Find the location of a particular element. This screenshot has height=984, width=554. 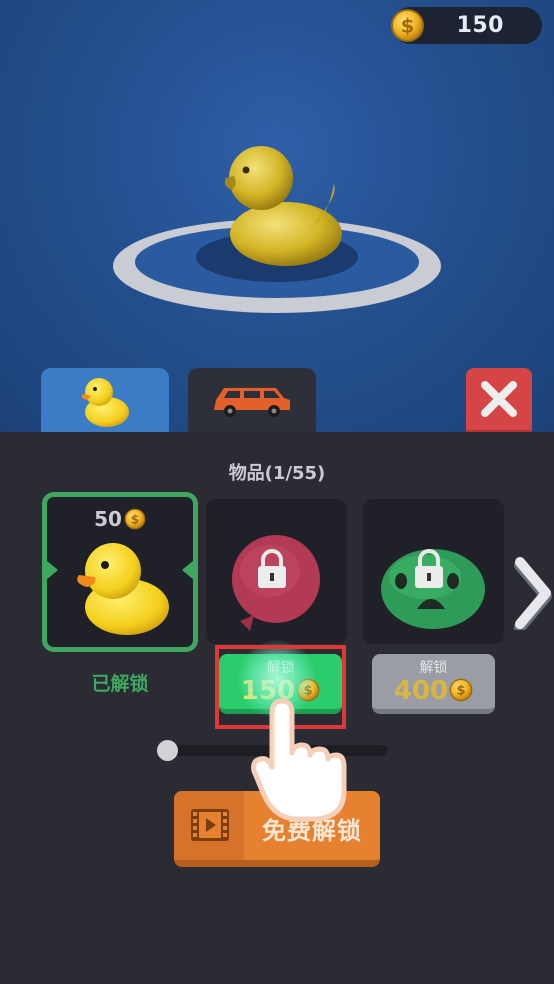

video-film-icon is located at coordinates (210, 825).